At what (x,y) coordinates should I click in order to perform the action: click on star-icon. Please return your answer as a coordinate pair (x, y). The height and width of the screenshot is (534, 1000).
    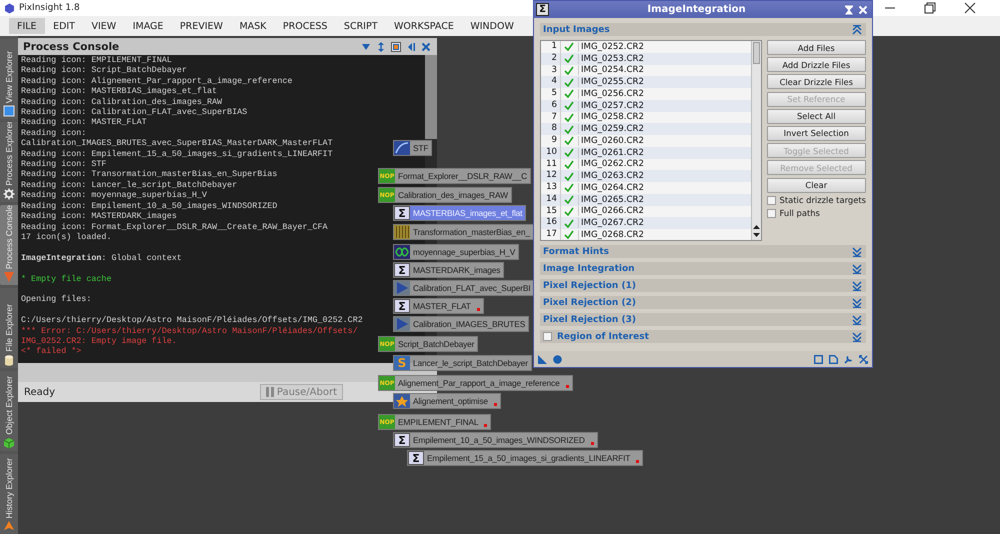
    Looking at the image, I should click on (402, 401).